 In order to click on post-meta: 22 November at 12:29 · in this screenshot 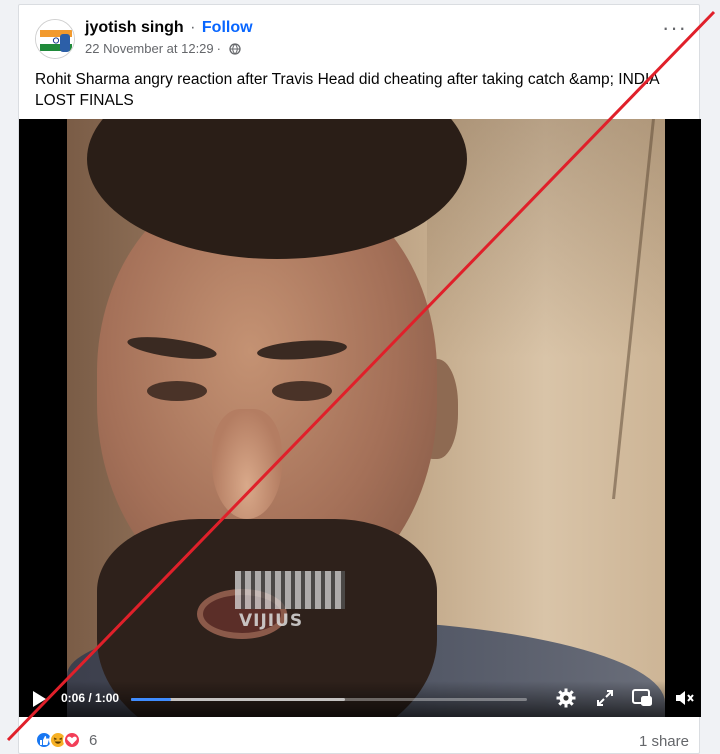, I will do `click(163, 48)`.